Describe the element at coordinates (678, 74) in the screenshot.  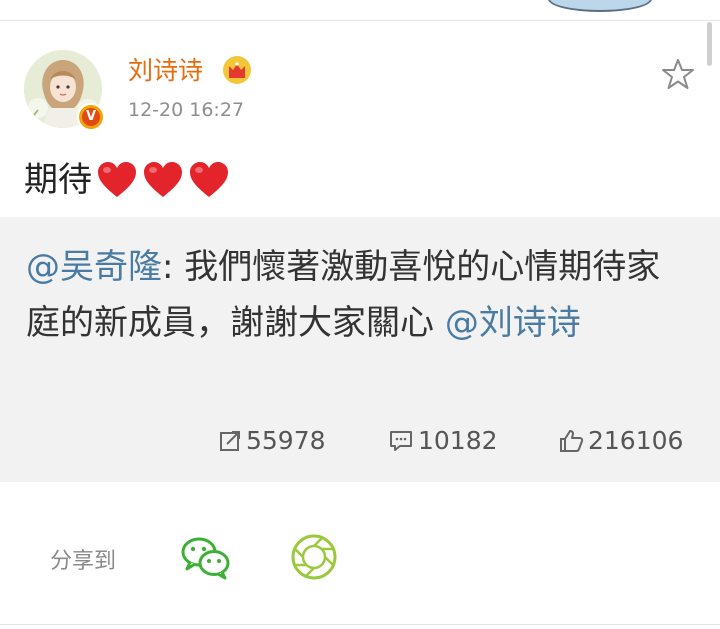
I see `favorite-star-icon` at that location.